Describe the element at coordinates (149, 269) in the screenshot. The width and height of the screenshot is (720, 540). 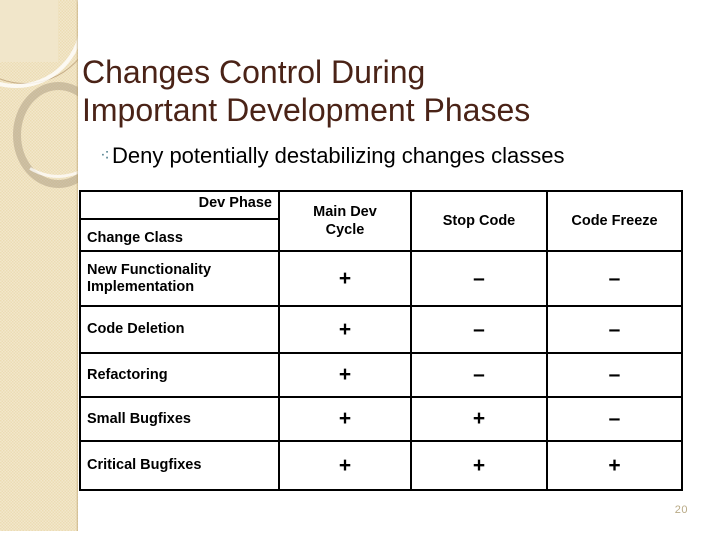
I see `row-label-line-1: New Functionality` at that location.